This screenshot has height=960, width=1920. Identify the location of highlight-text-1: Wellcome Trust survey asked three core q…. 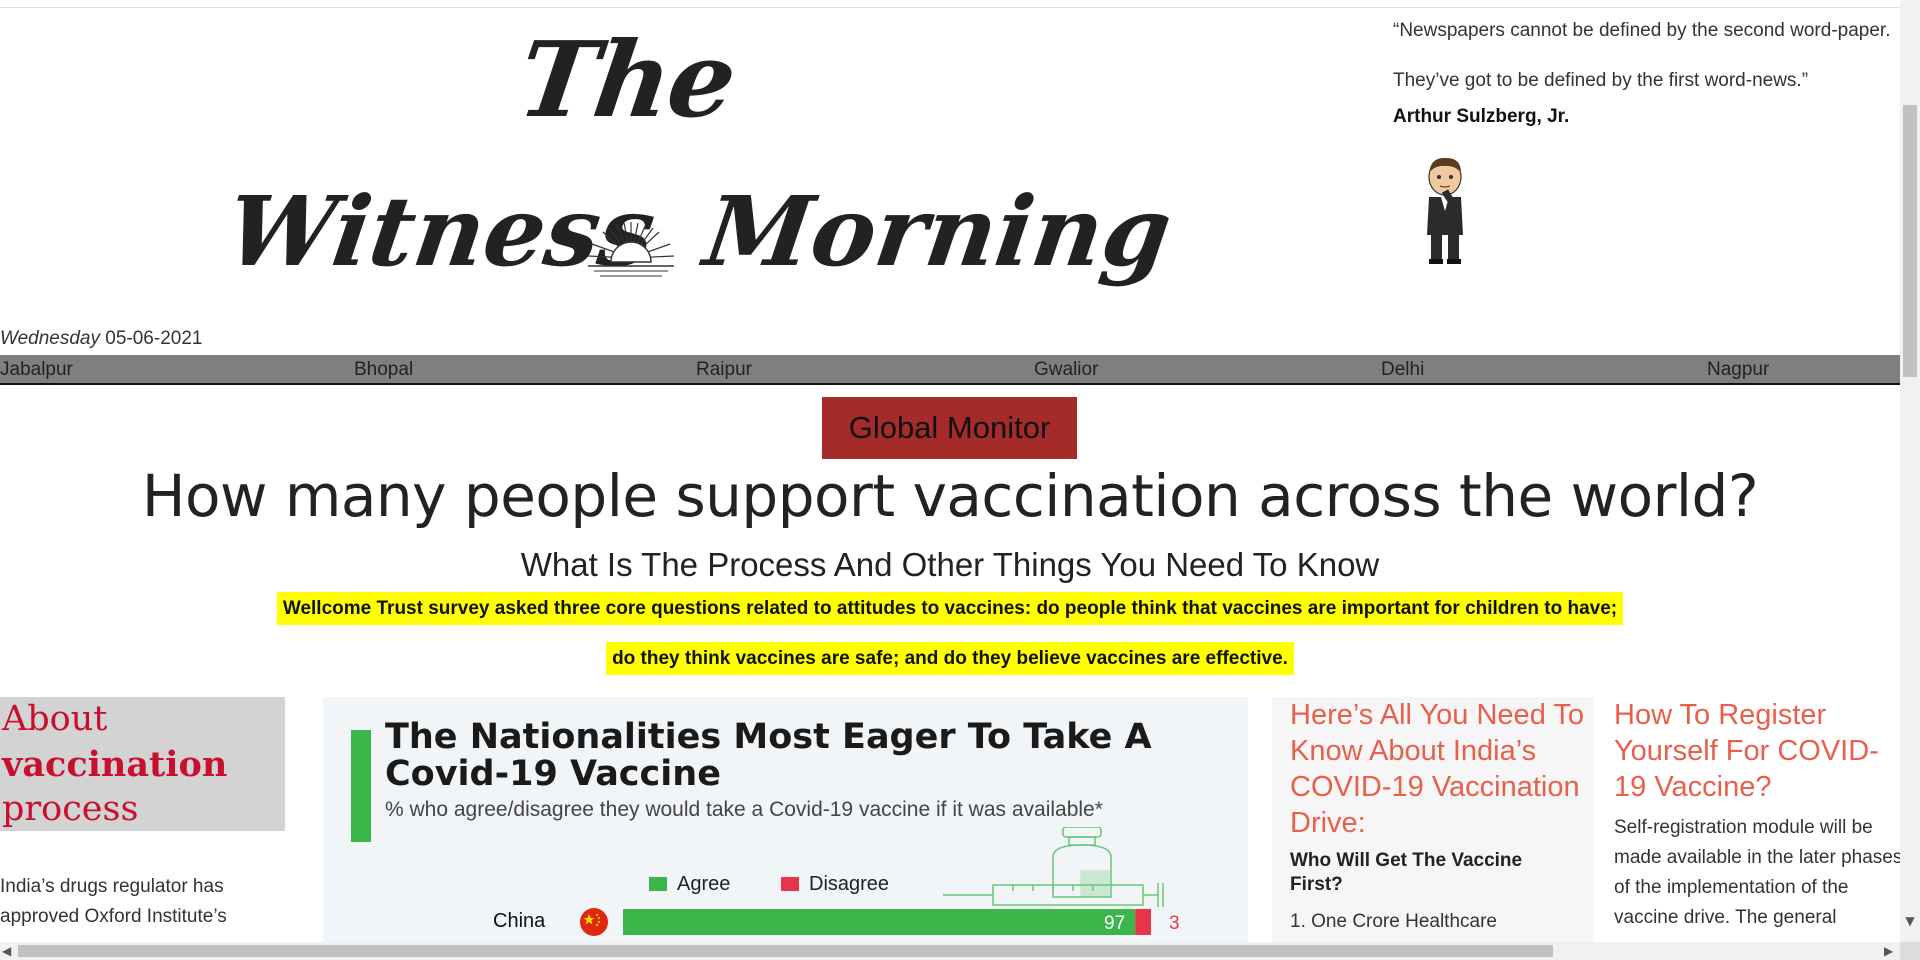
(950, 608).